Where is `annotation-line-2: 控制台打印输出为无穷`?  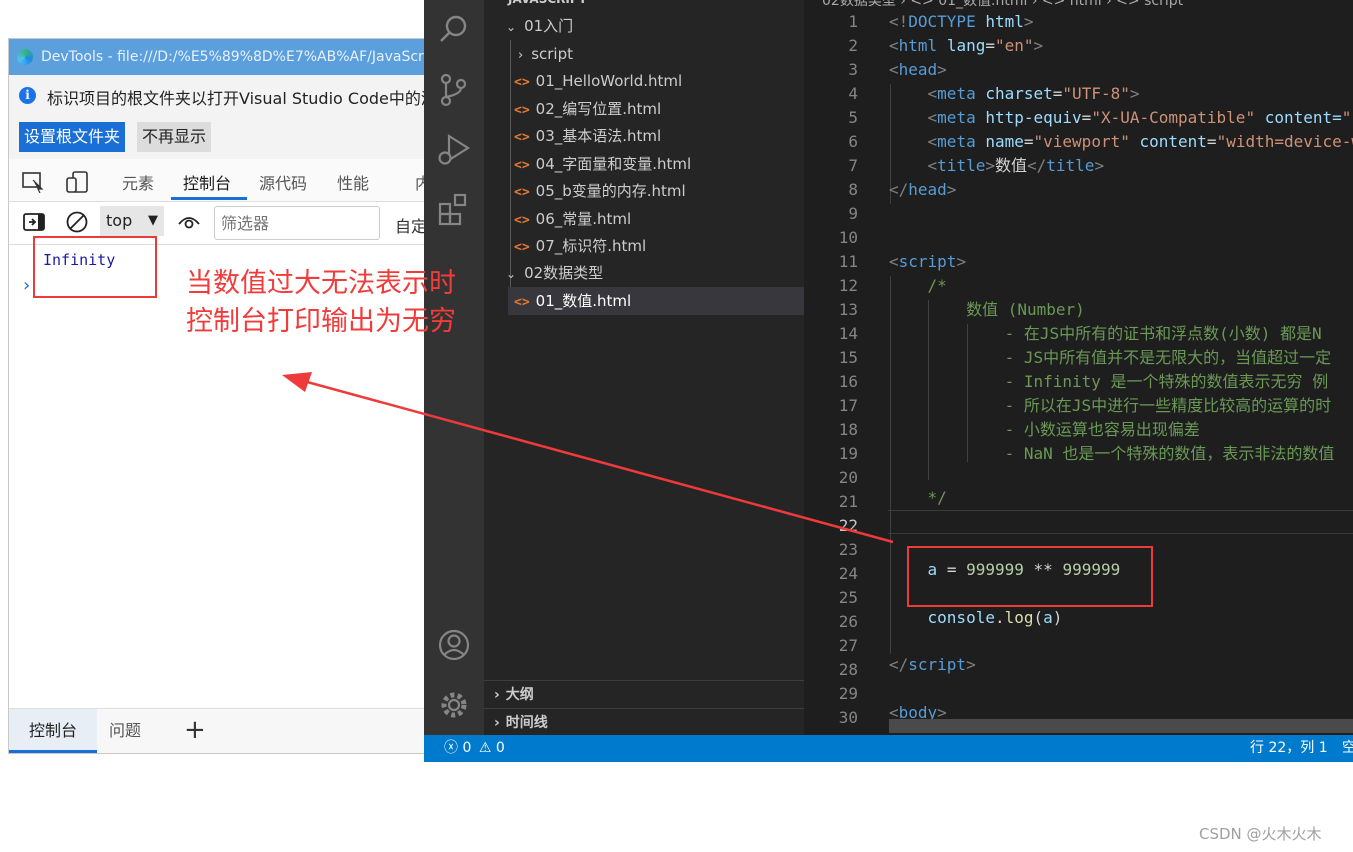 annotation-line-2: 控制台打印输出为无穷 is located at coordinates (321, 321).